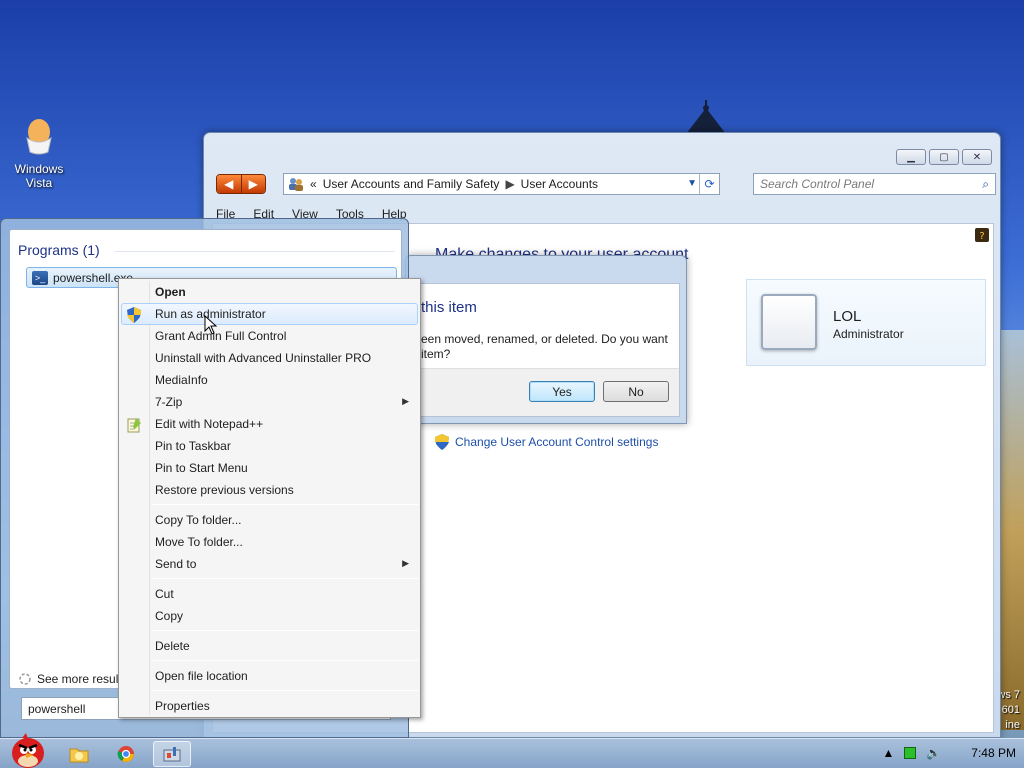 Image resolution: width=1024 pixels, height=768 pixels. Describe the element at coordinates (169, 402) in the screenshot. I see `menu-item-label: 7-Zip` at that location.